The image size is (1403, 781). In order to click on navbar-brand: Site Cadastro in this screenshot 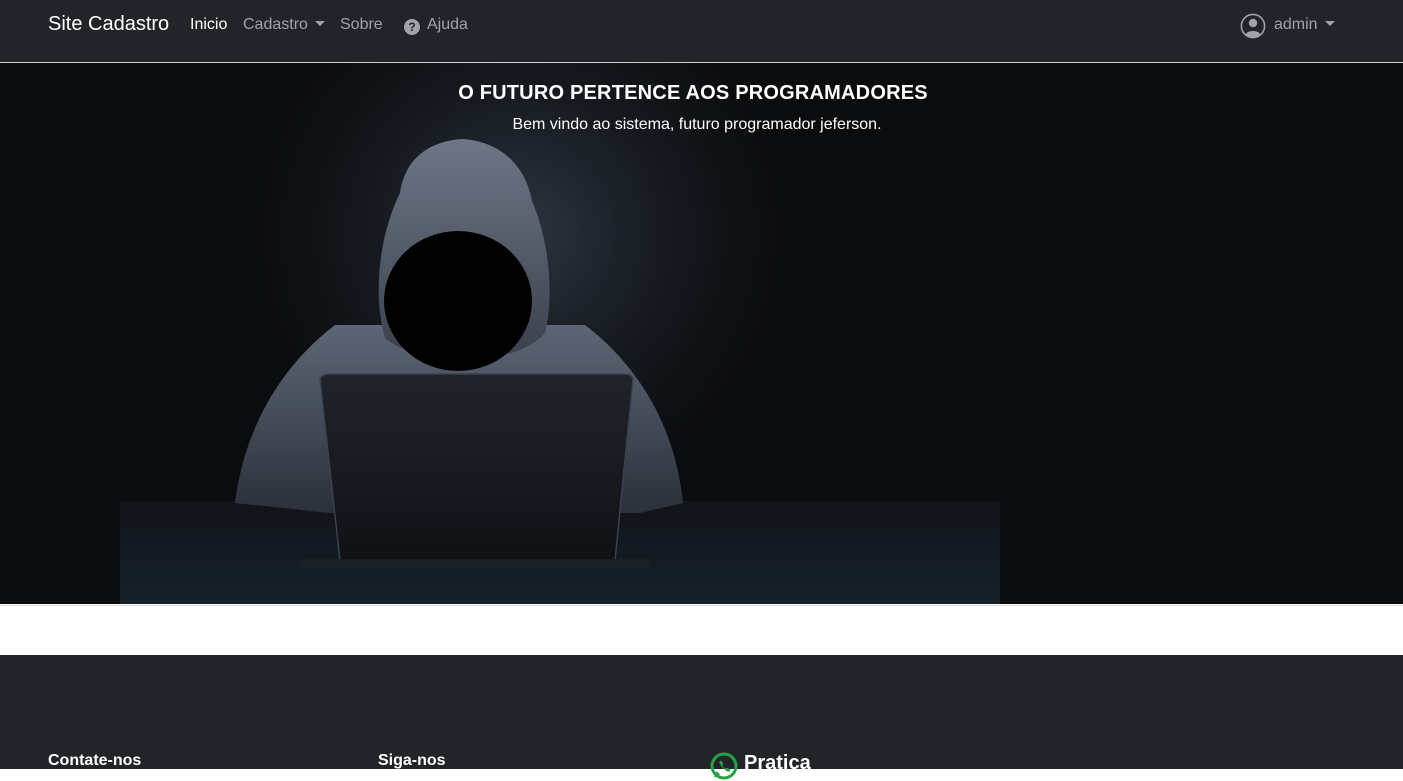, I will do `click(108, 24)`.